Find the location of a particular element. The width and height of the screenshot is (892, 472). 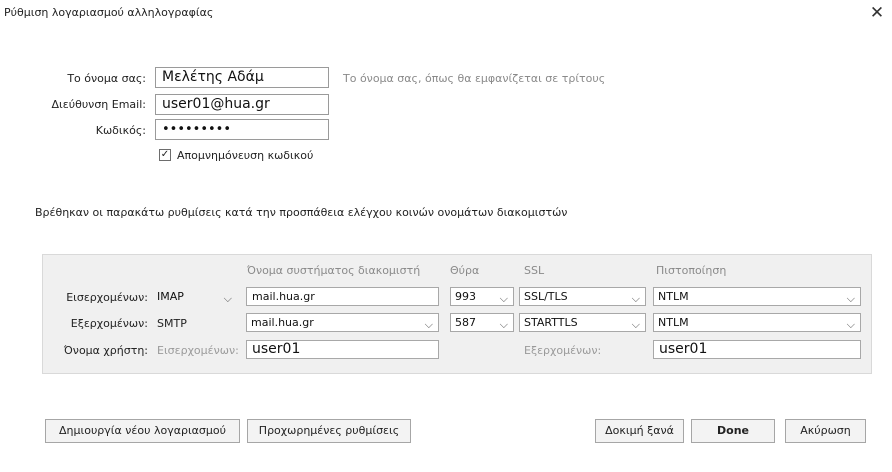

close-icon: ✕ is located at coordinates (877, 13).